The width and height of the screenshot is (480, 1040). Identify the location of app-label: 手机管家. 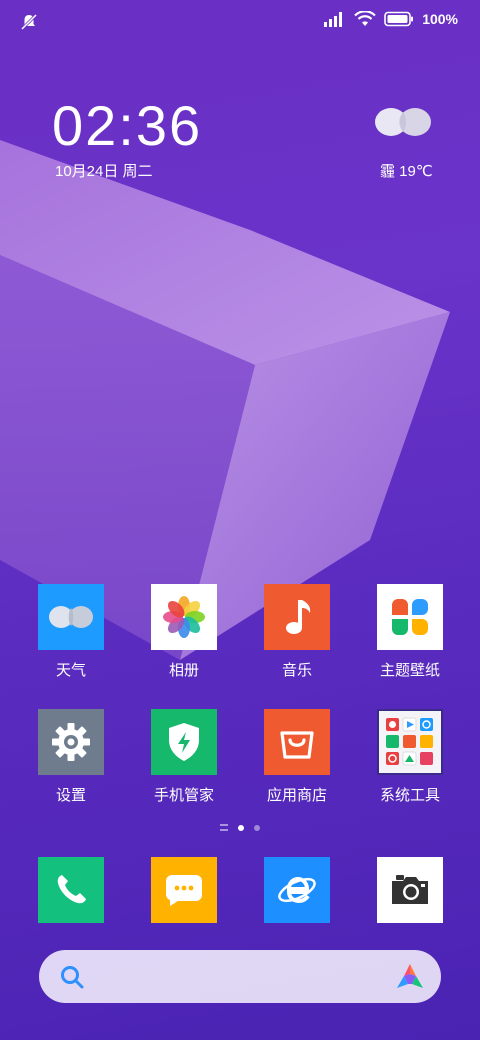
(183, 795).